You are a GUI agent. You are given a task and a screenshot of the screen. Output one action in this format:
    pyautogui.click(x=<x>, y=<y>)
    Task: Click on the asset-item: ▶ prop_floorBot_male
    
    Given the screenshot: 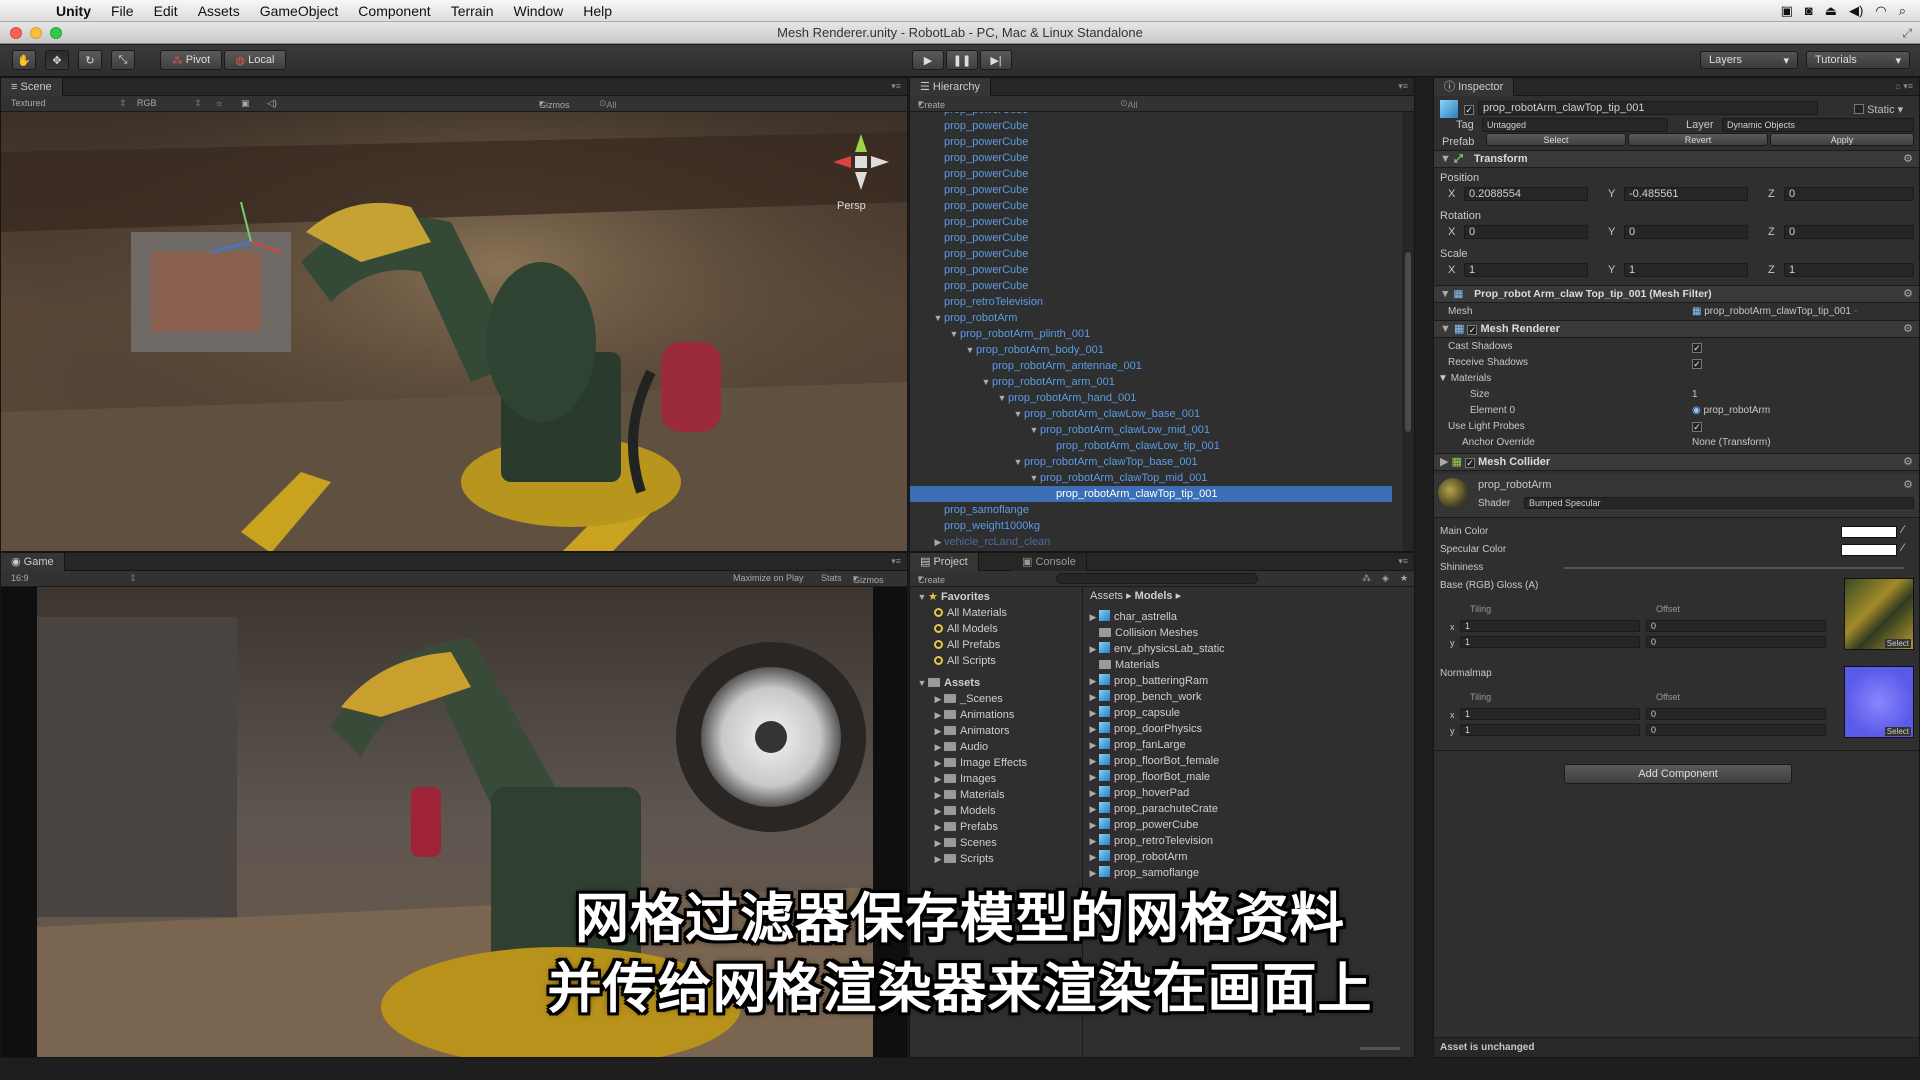 What is the action you would take?
    pyautogui.click(x=1148, y=777)
    